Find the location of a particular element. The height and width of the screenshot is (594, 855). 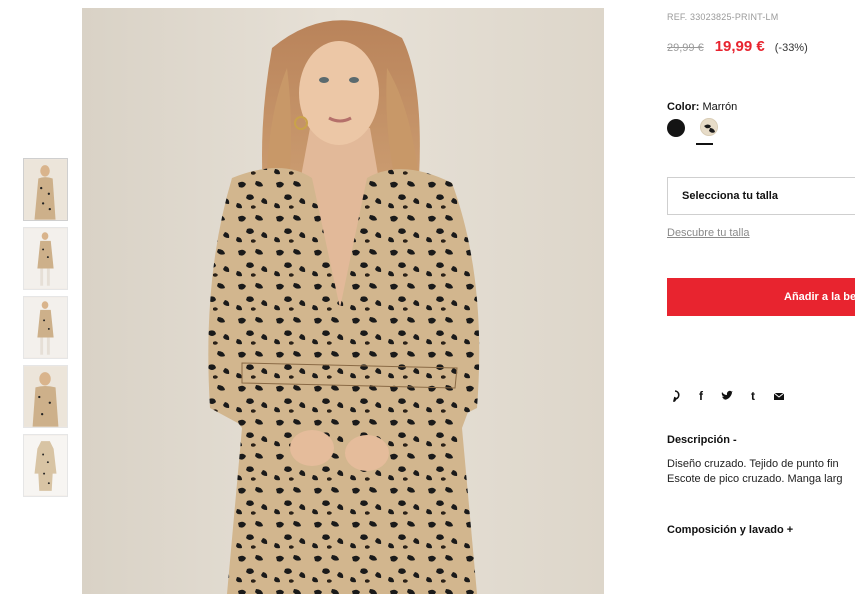

color-label: Color: is located at coordinates (683, 107).